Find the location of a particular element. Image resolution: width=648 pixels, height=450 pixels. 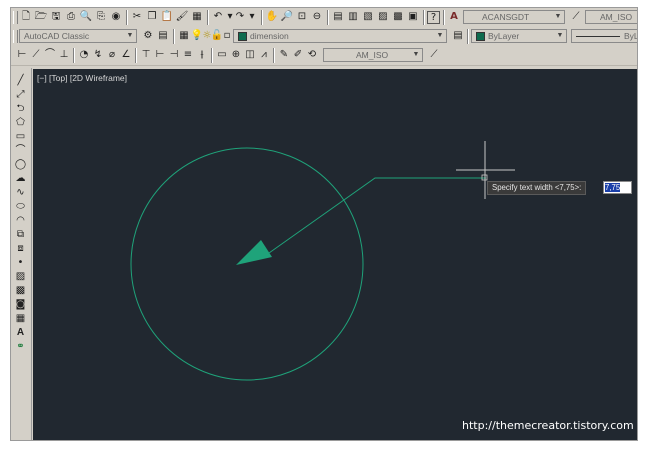

leader-line is located at coordinates (377, 215).